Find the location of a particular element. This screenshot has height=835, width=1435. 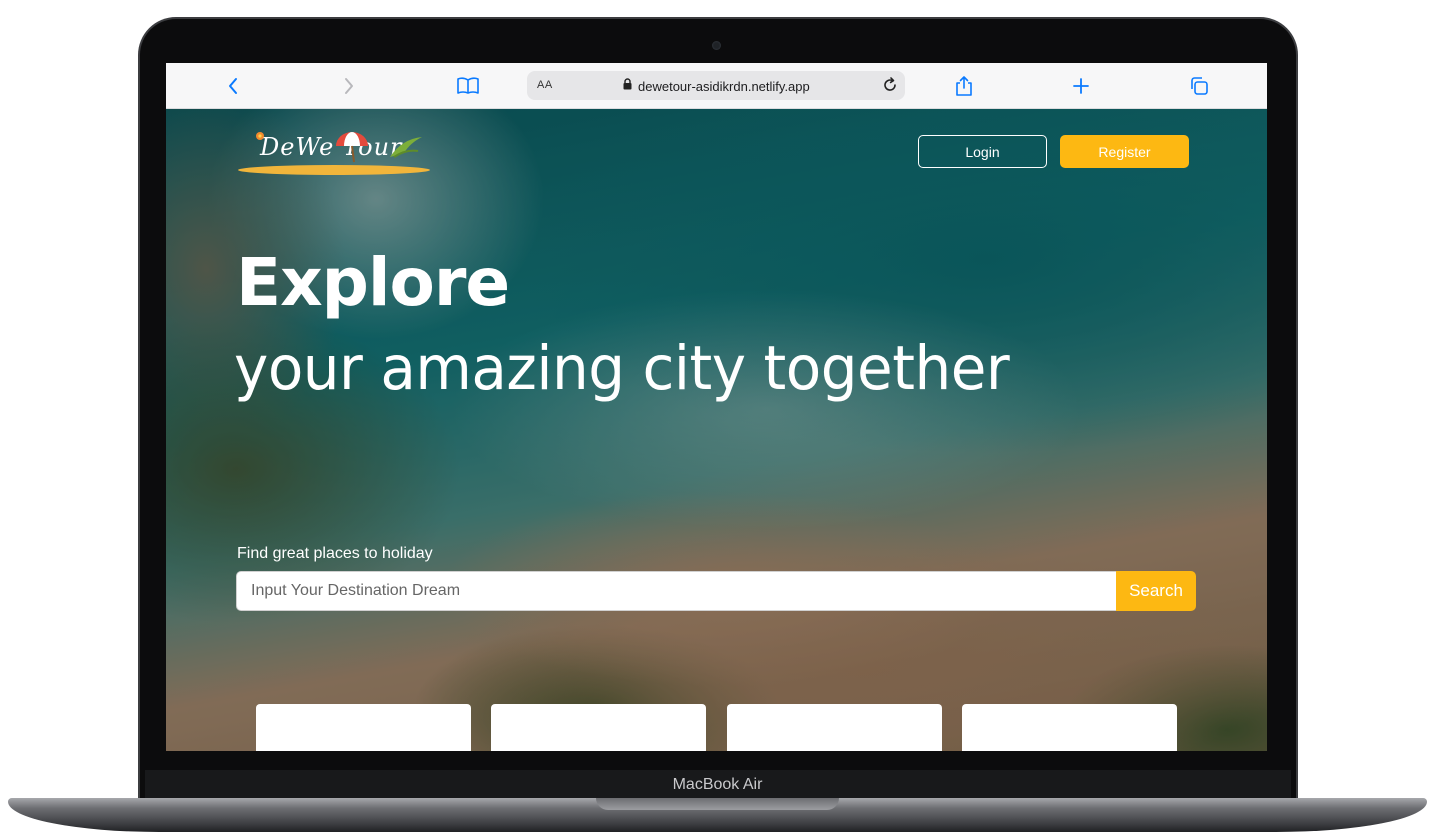

plus-icon is located at coordinates (1081, 86).